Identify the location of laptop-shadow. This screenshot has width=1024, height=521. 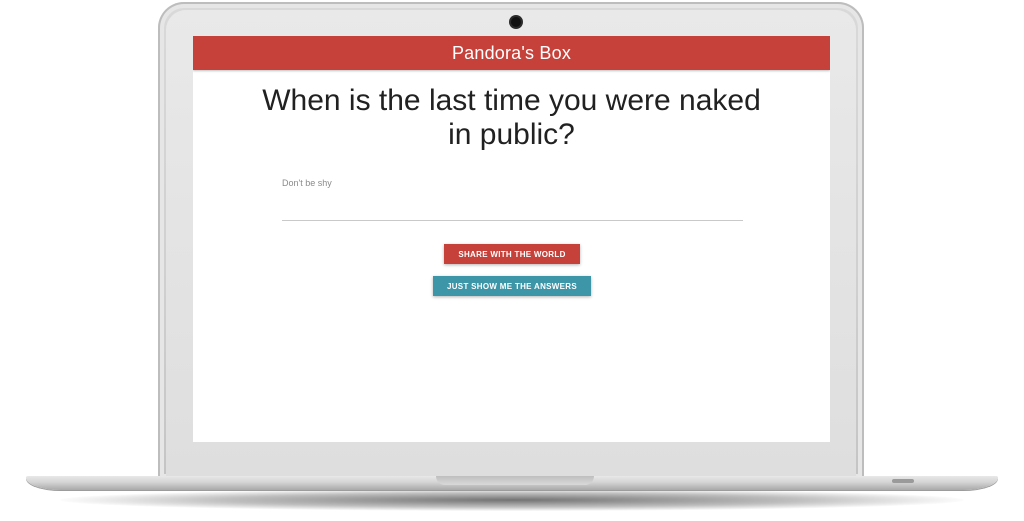
(512, 500).